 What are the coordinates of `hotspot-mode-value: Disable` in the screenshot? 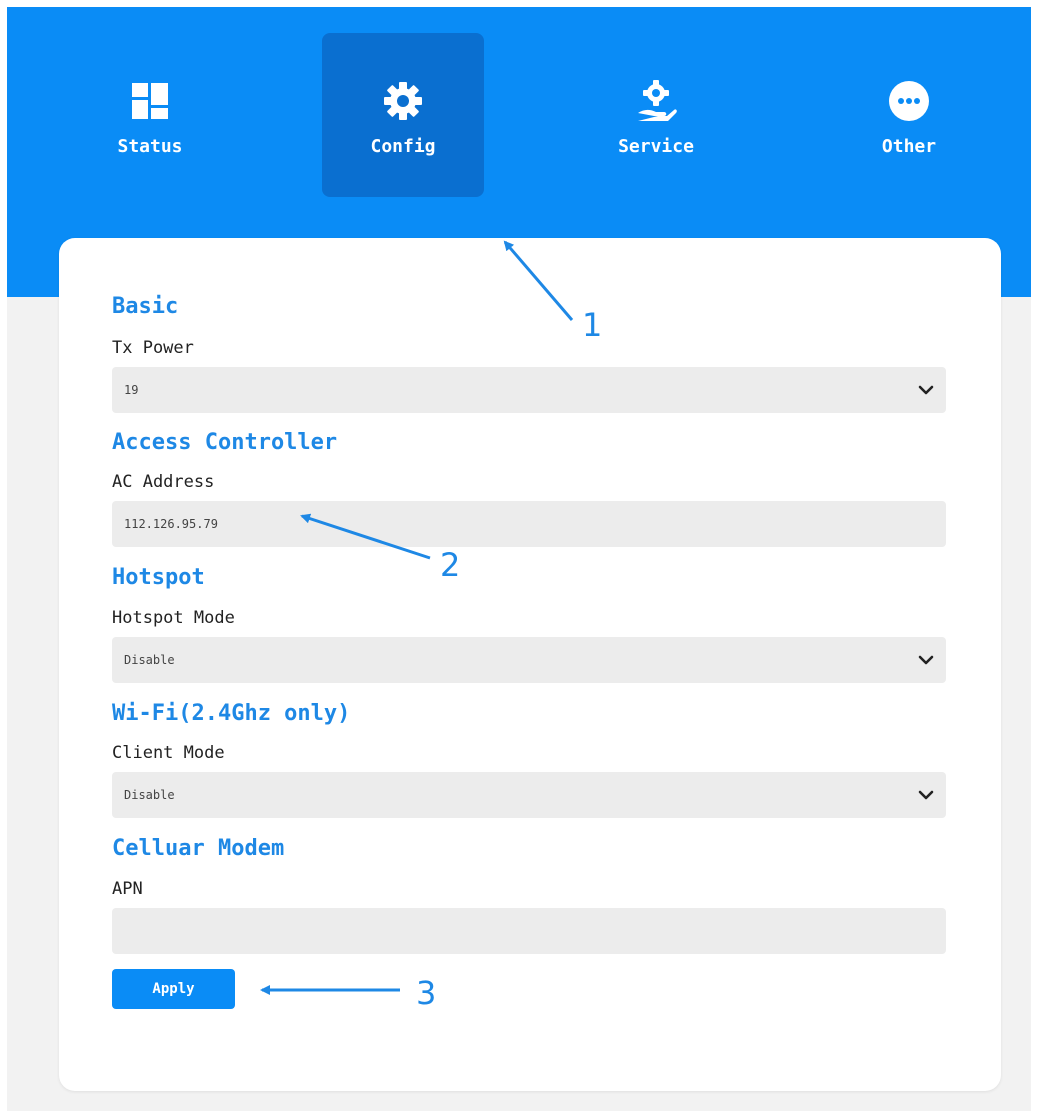 It's located at (149, 660).